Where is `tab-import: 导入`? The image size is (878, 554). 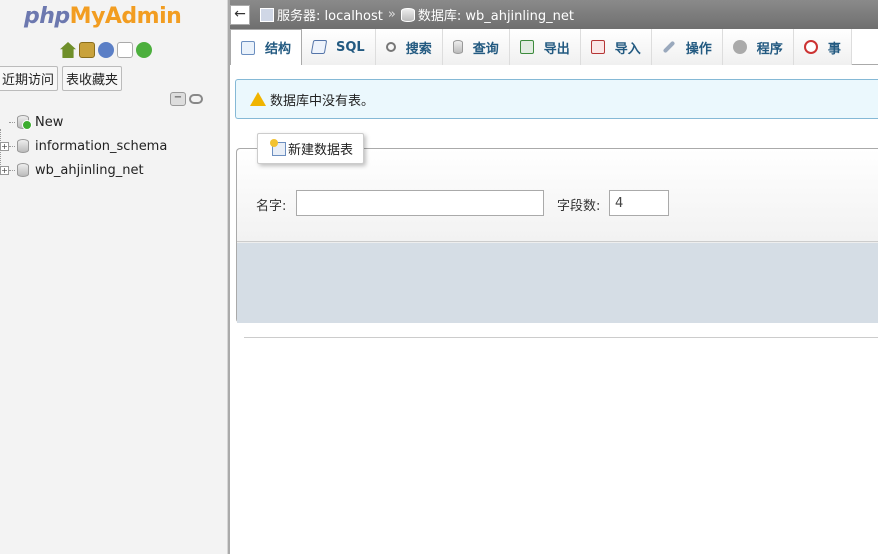
tab-import: 导入 is located at coordinates (616, 47).